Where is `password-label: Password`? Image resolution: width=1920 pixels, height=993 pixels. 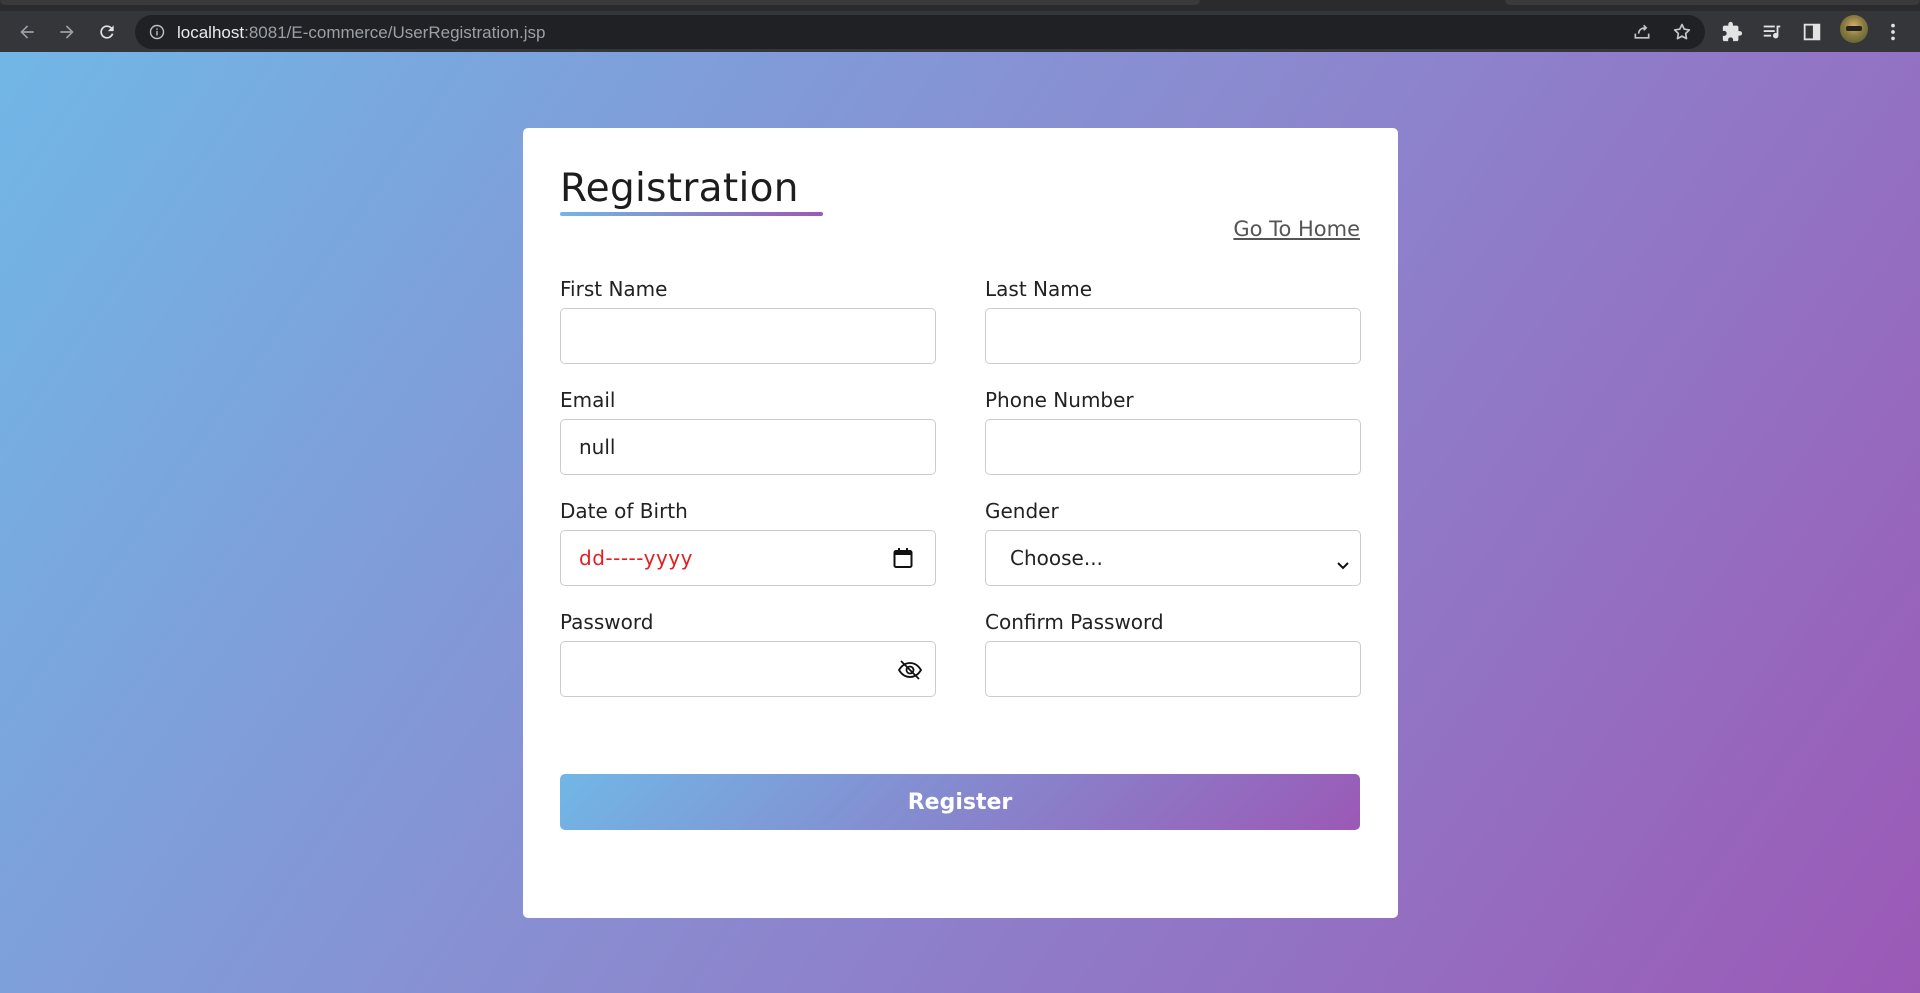 password-label: Password is located at coordinates (607, 622).